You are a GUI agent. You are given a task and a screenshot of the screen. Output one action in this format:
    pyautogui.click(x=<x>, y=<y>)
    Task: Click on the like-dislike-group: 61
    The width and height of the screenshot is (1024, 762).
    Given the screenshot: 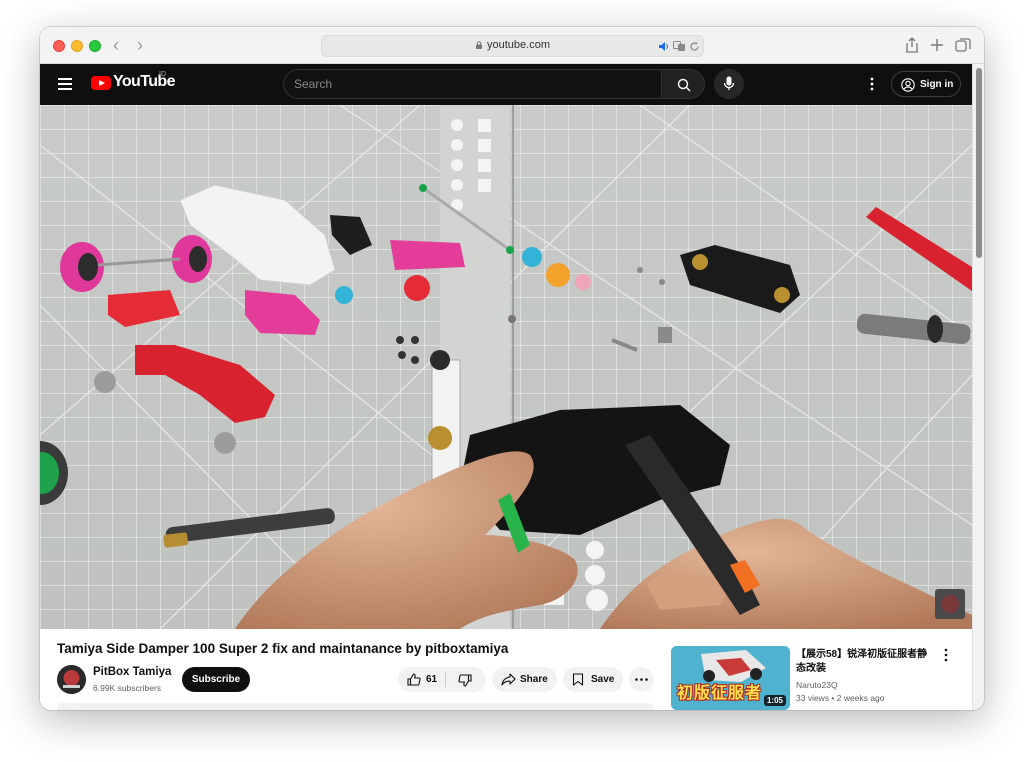 What is the action you would take?
    pyautogui.click(x=442, y=679)
    